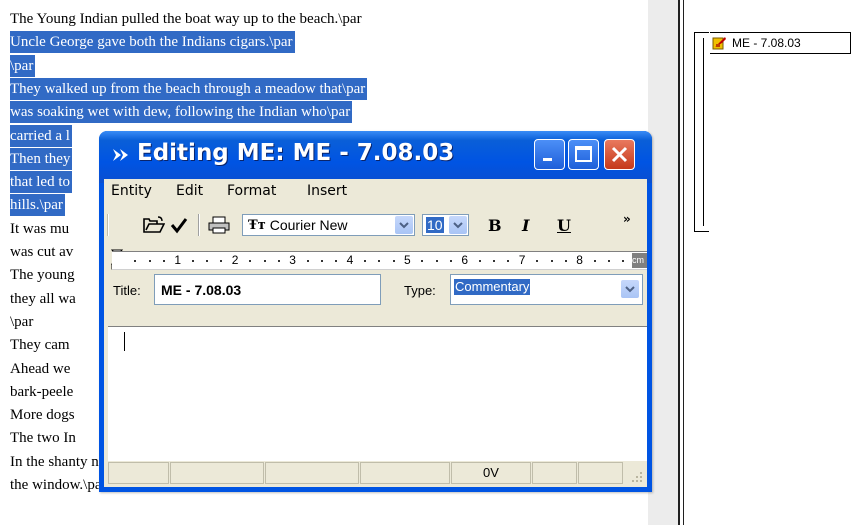 This screenshot has width=856, height=525. Describe the element at coordinates (630, 289) in the screenshot. I see `type-dropdown-arrow` at that location.